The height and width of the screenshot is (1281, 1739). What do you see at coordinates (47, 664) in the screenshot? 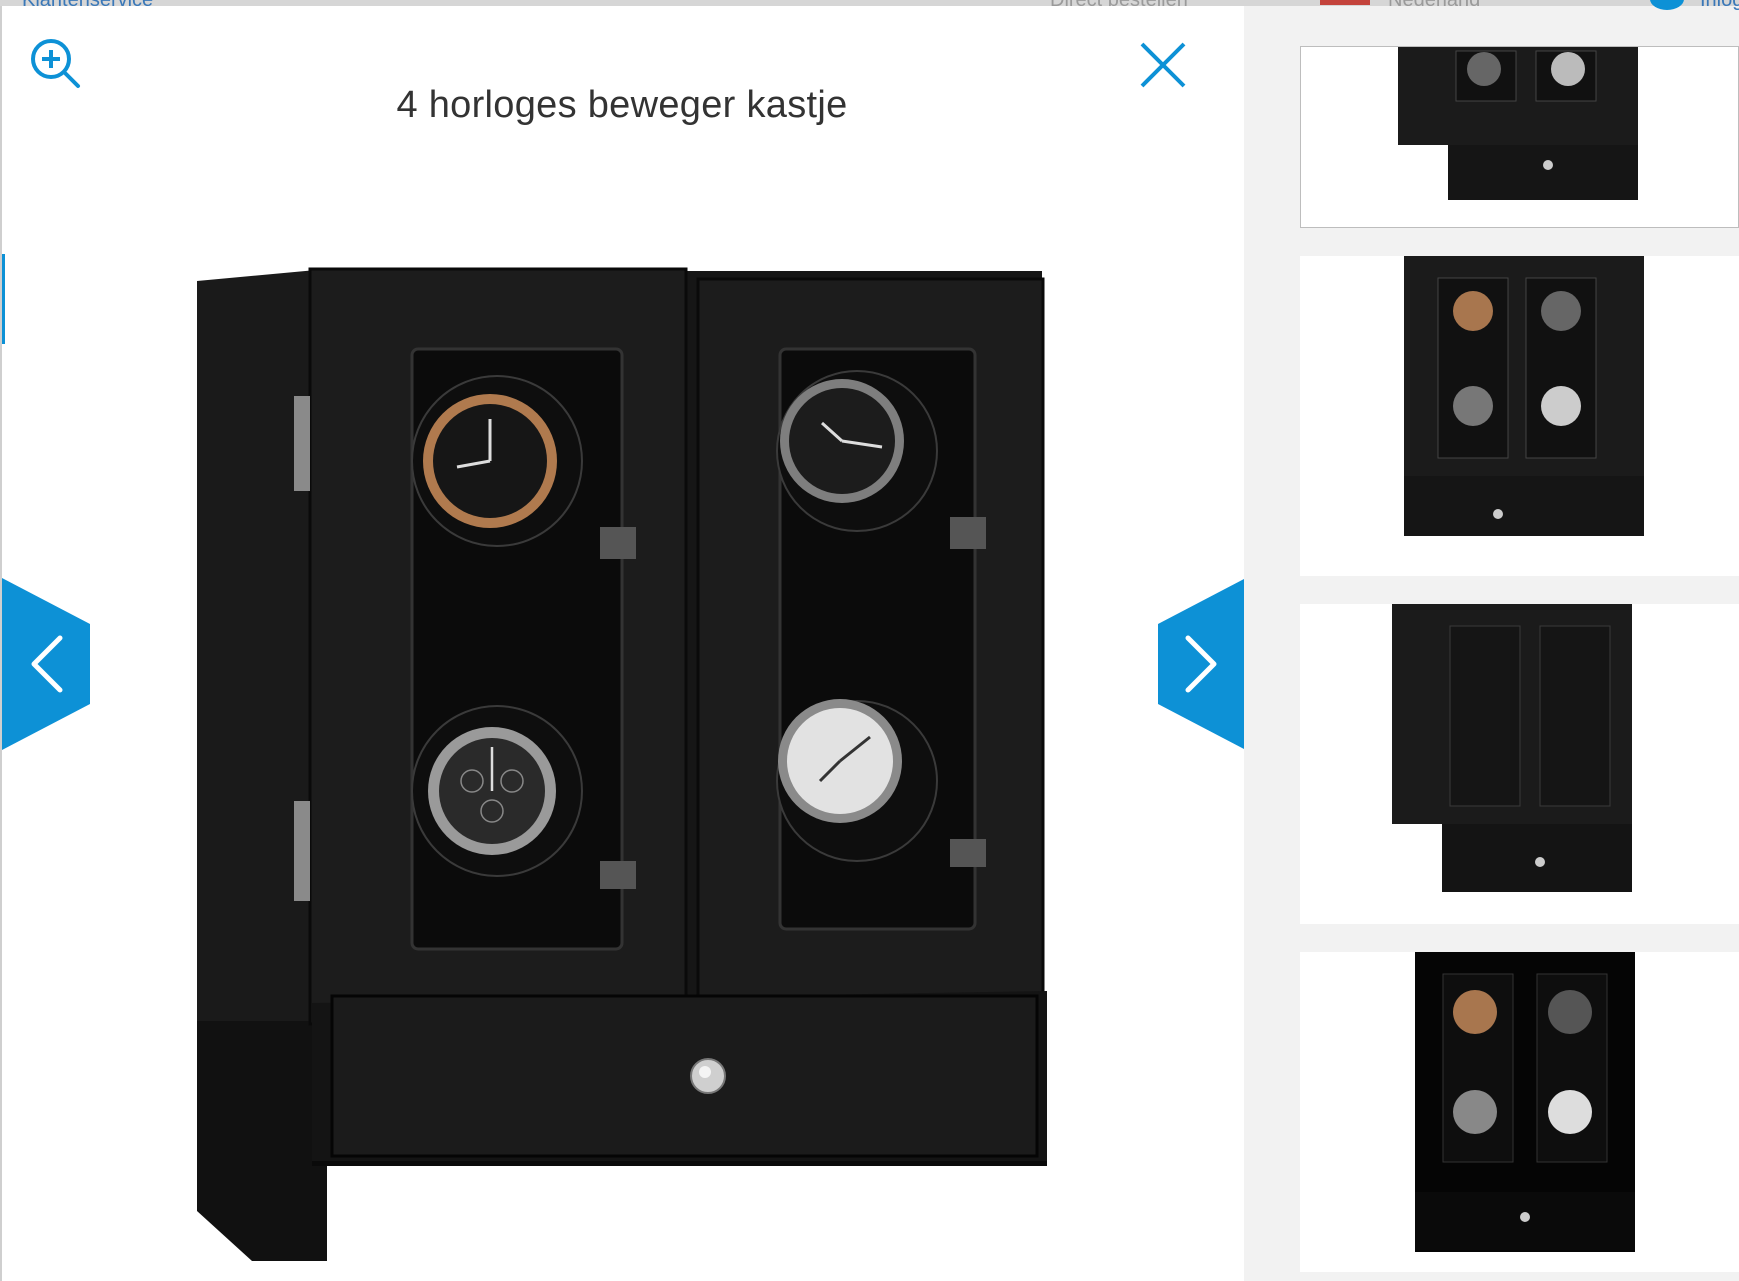
I see `previous-image-button` at bounding box center [47, 664].